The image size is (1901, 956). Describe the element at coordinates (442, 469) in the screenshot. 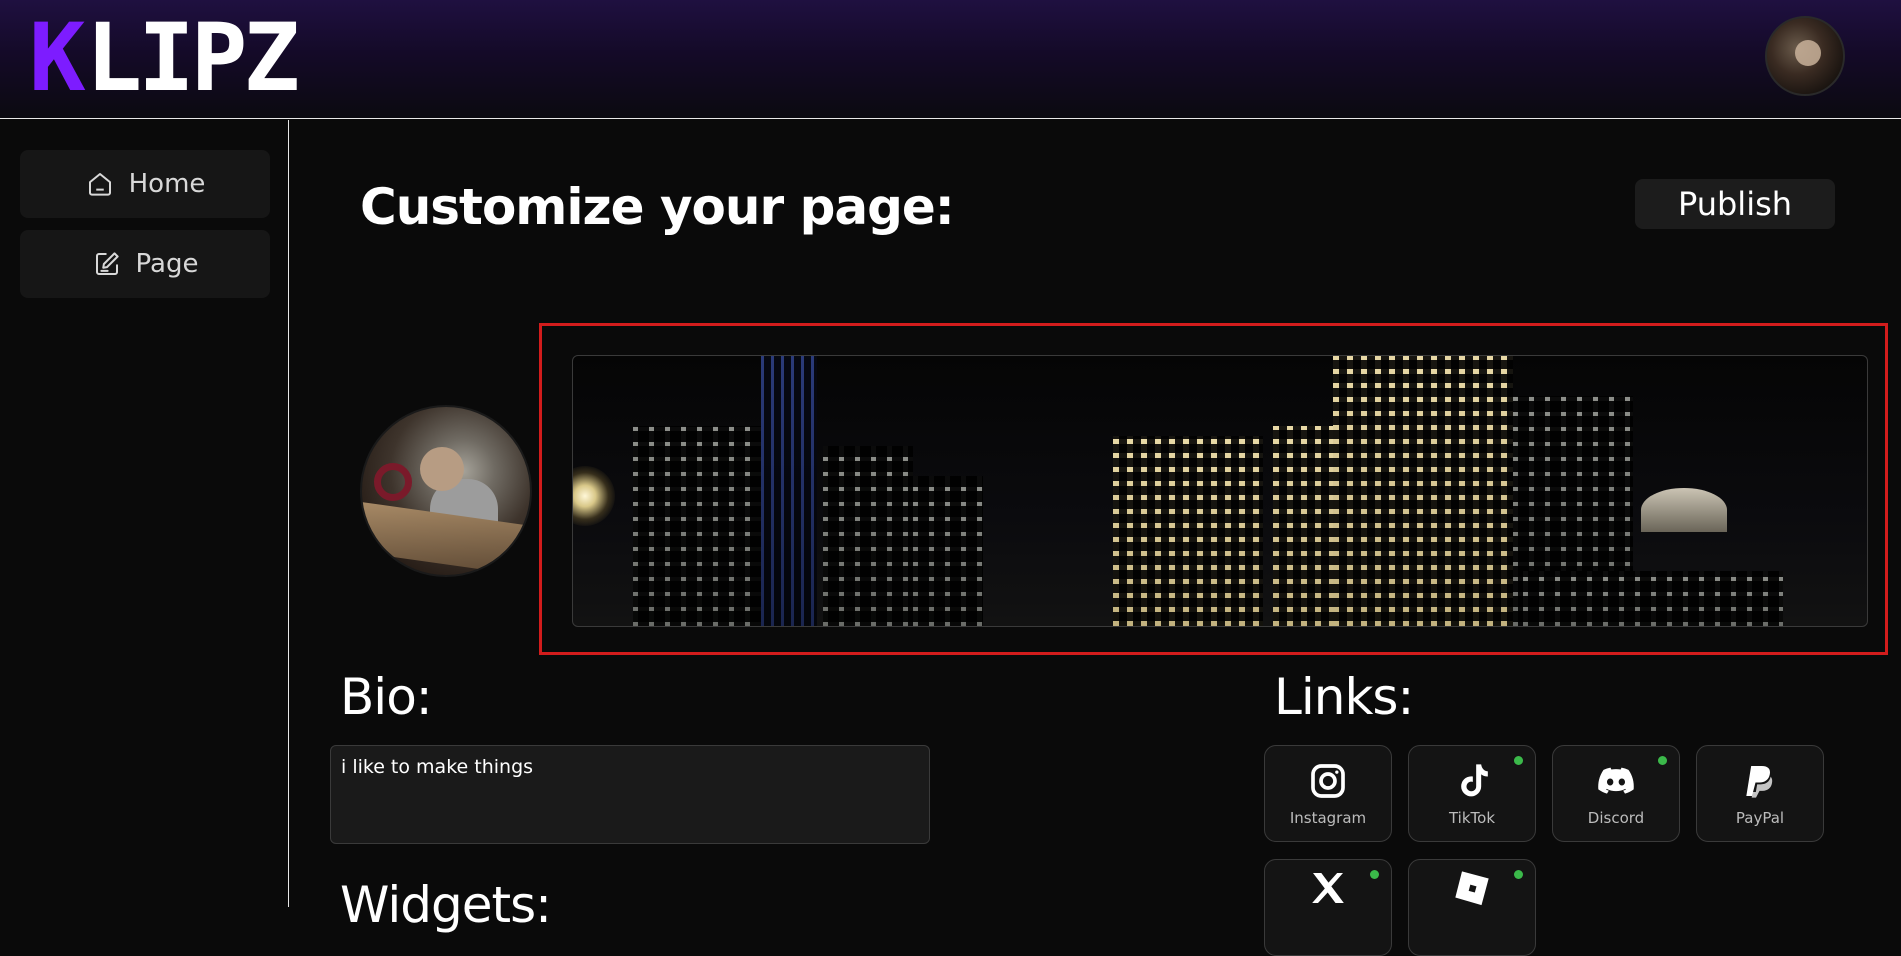

I see `person-head-shape` at that location.